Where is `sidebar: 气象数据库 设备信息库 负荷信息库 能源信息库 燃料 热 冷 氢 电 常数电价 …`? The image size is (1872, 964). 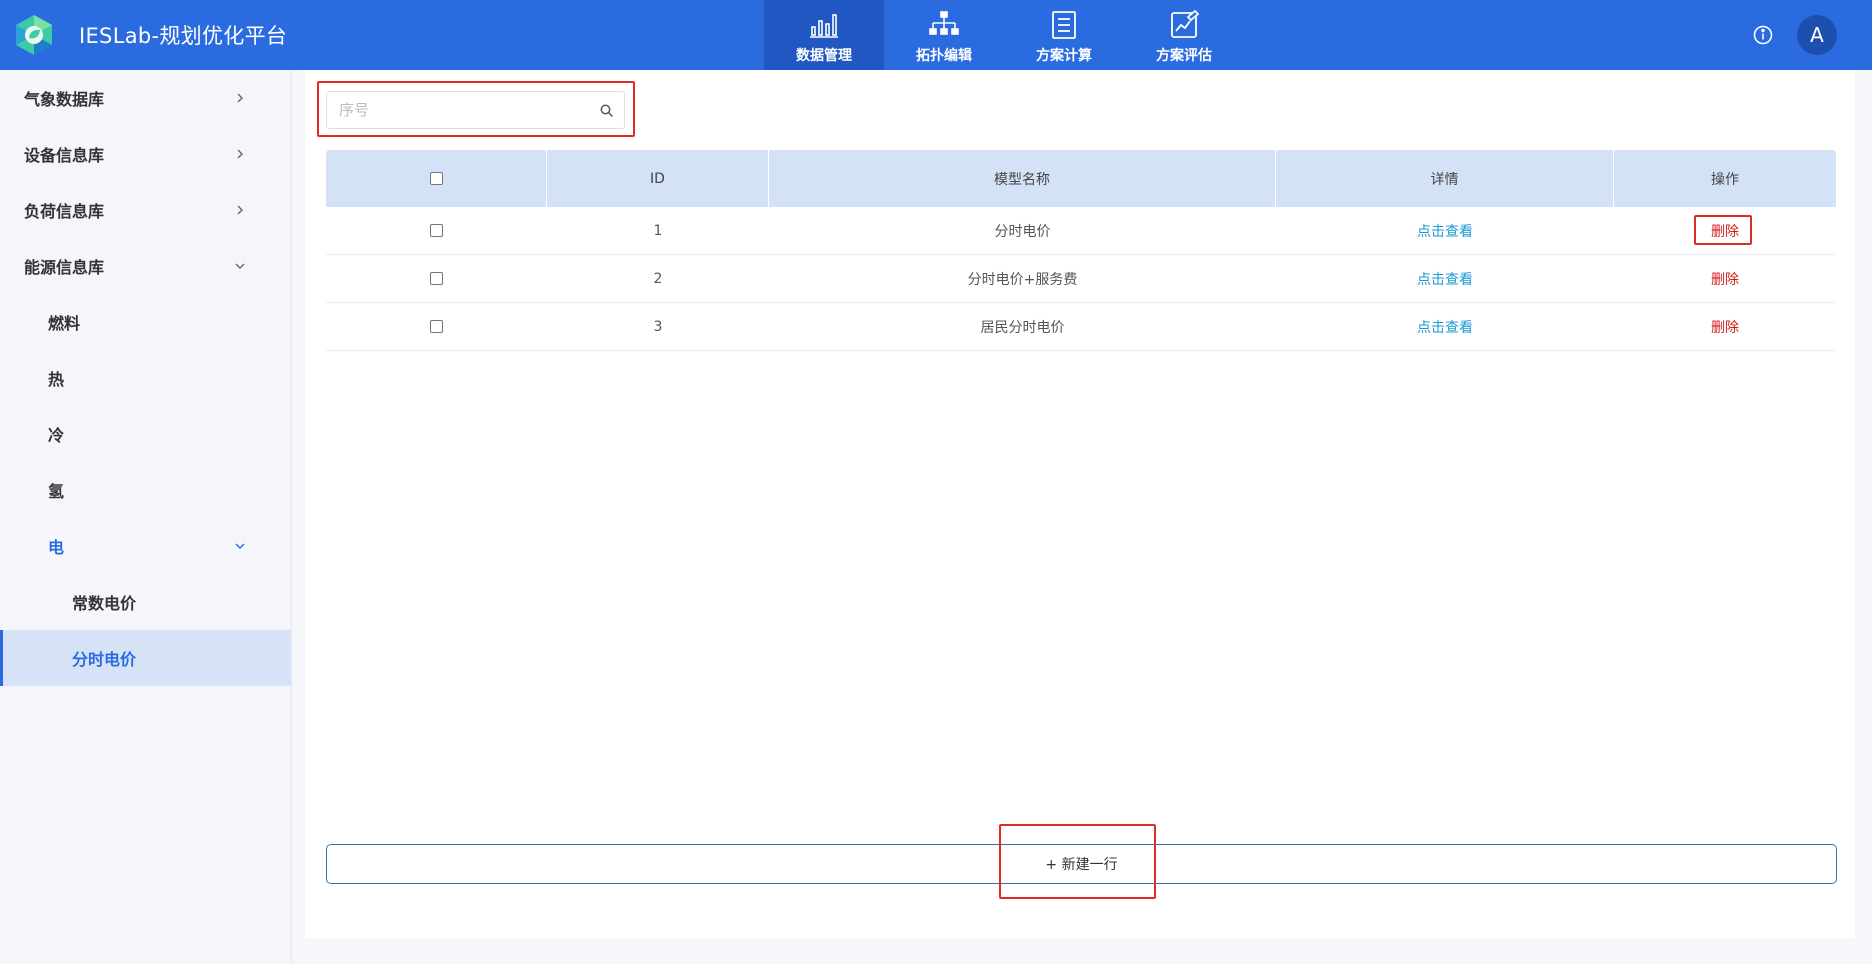 sidebar: 气象数据库 设备信息库 负荷信息库 能源信息库 燃料 热 冷 氢 电 常数电价 … is located at coordinates (146, 517).